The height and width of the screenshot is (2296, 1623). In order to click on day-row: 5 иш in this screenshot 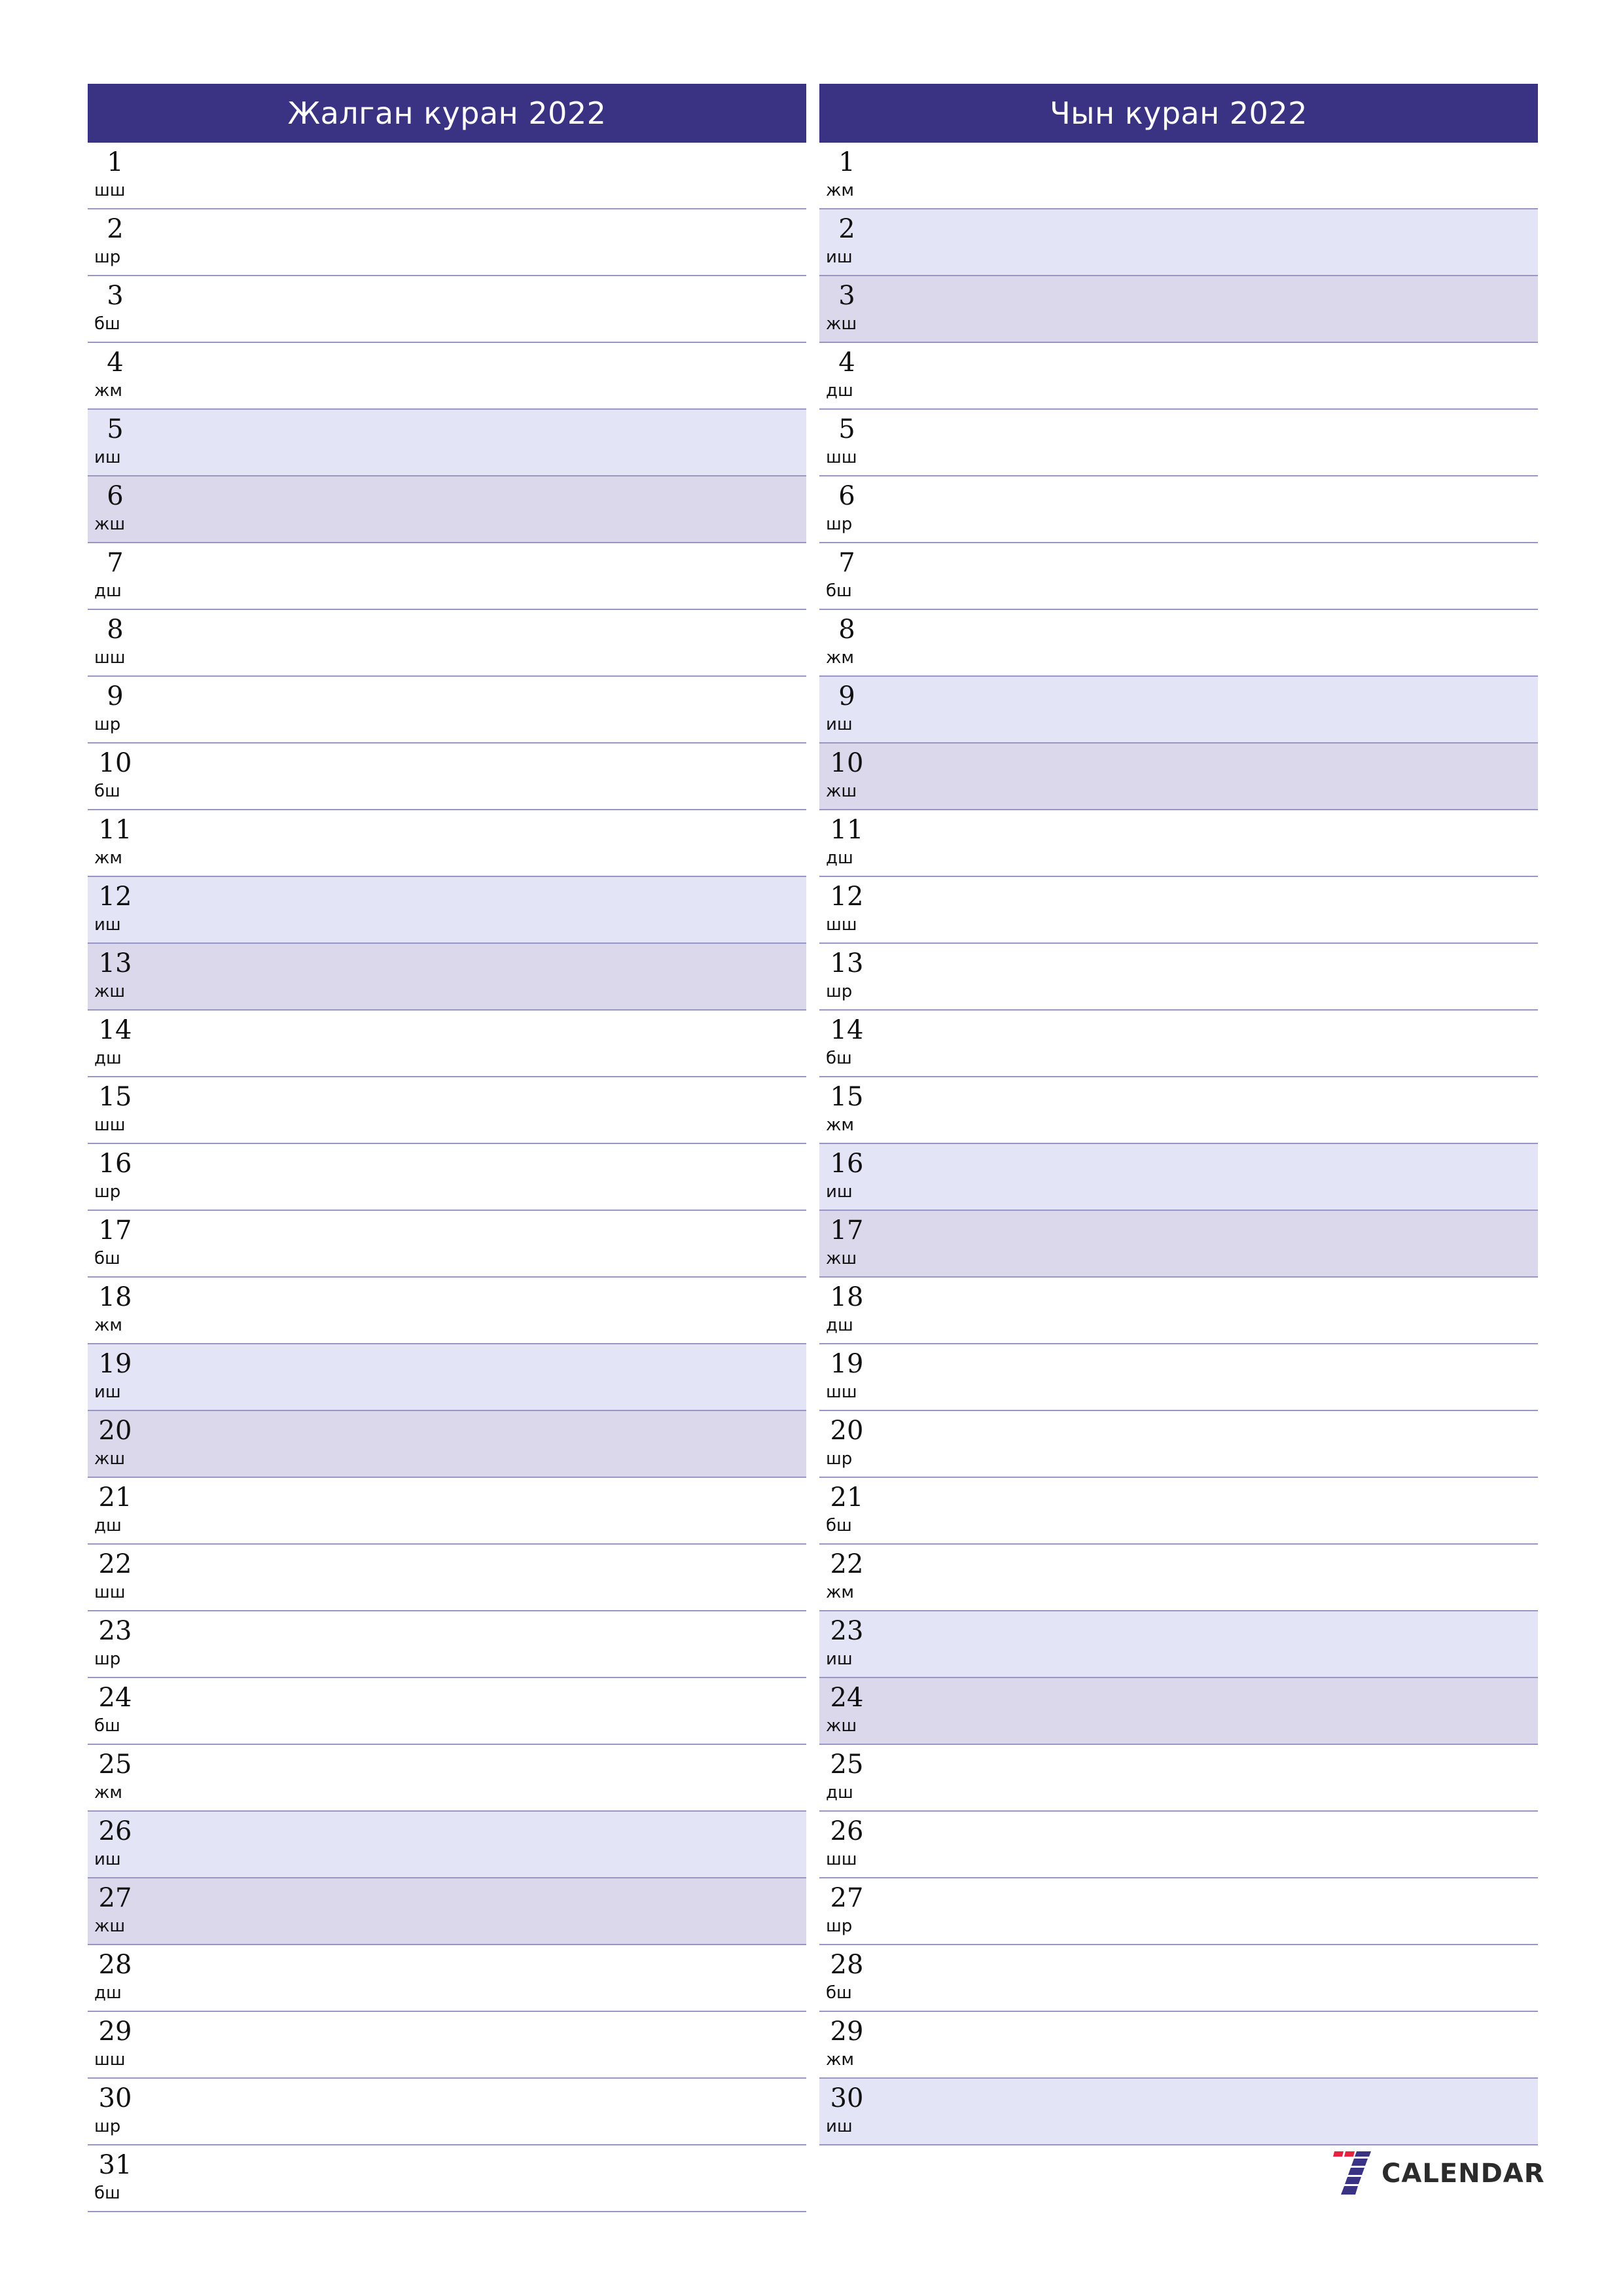, I will do `click(447, 443)`.